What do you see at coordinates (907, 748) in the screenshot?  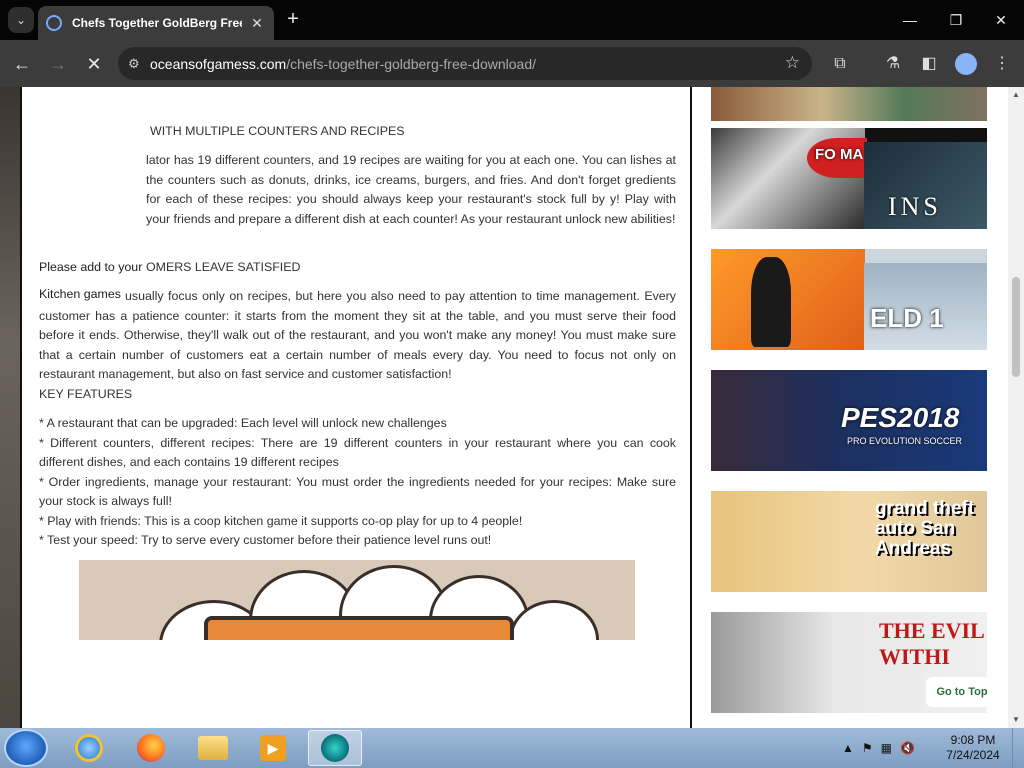 I see `volume-muted-icon: 🔇` at bounding box center [907, 748].